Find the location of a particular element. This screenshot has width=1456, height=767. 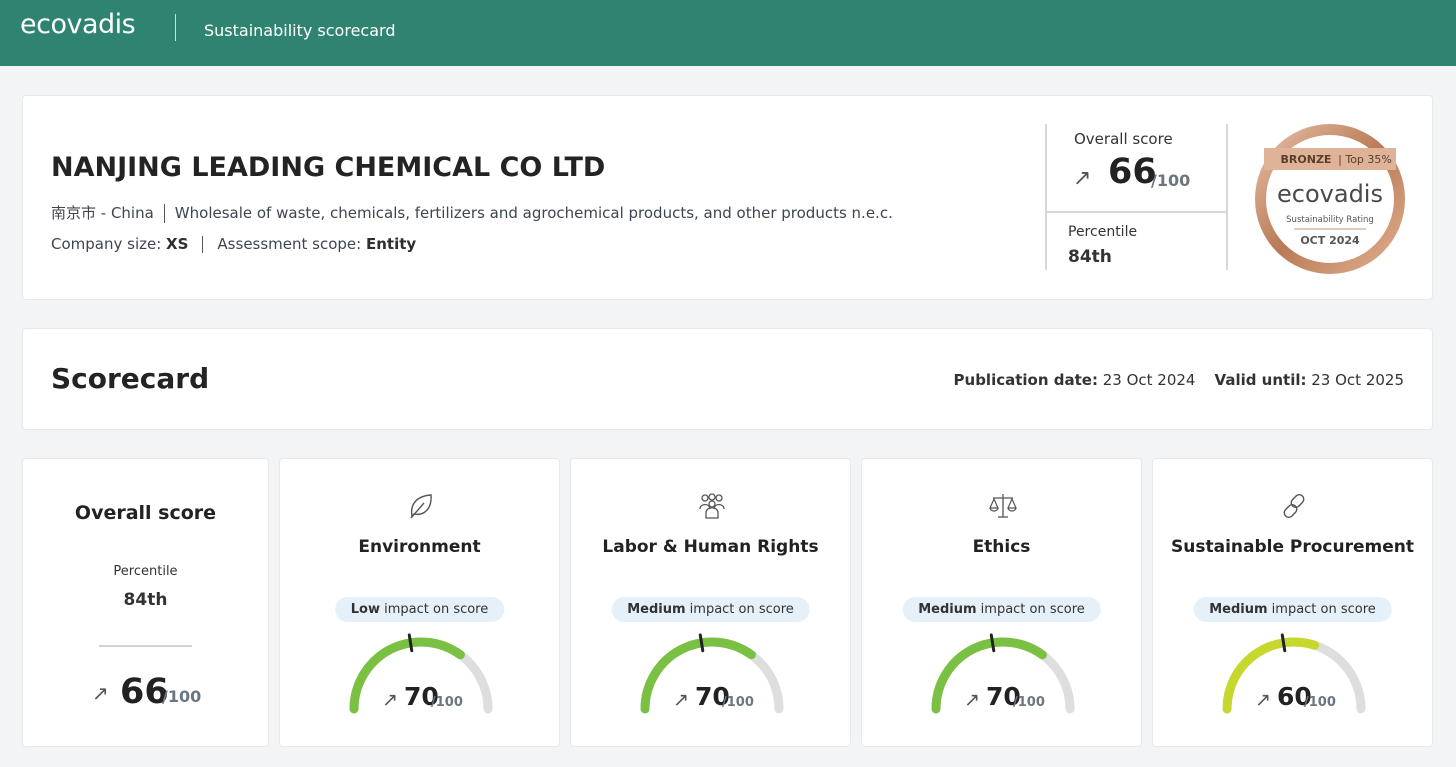

overall-card-percentile-label: Percentile is located at coordinates (145, 571).